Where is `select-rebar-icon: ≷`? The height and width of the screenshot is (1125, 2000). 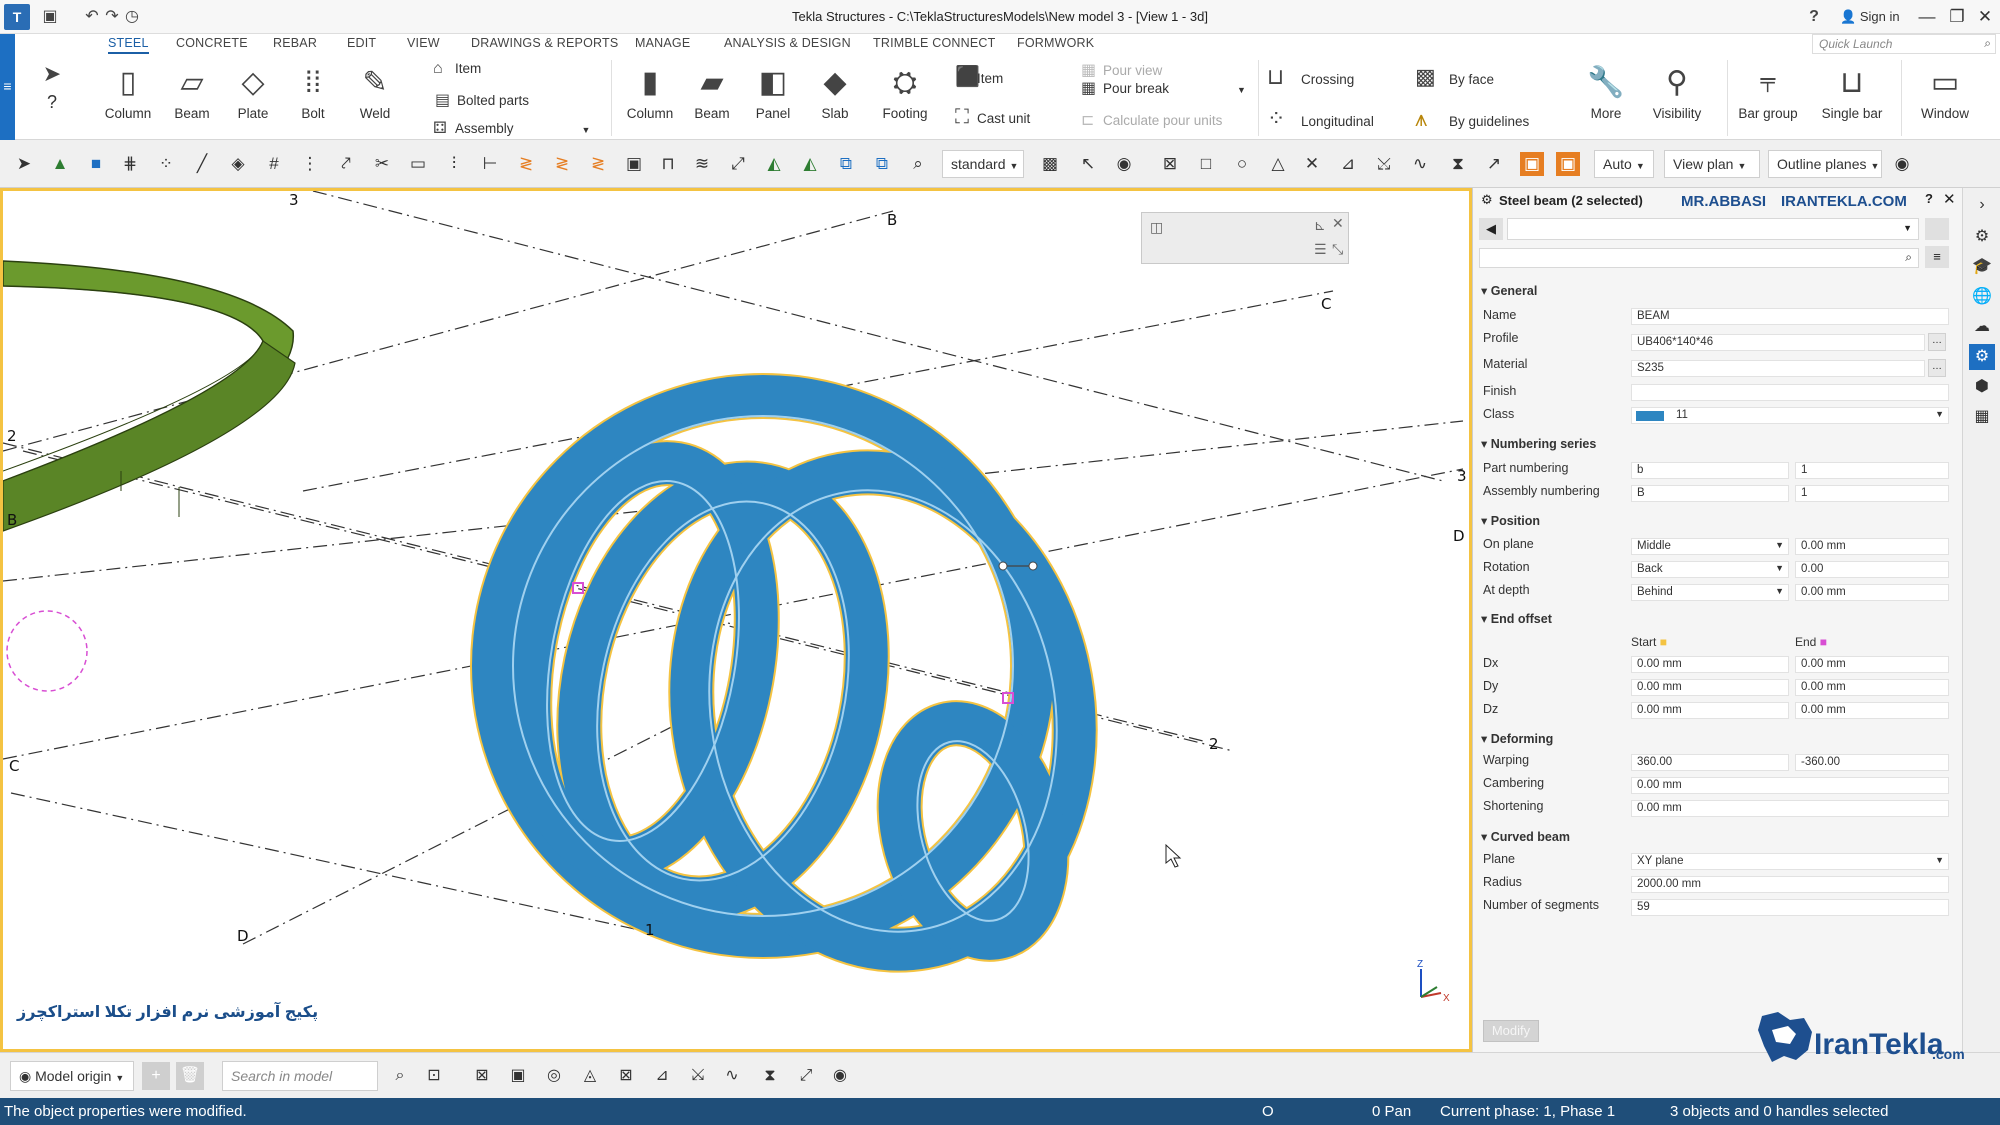 select-rebar-icon: ≷ is located at coordinates (526, 164).